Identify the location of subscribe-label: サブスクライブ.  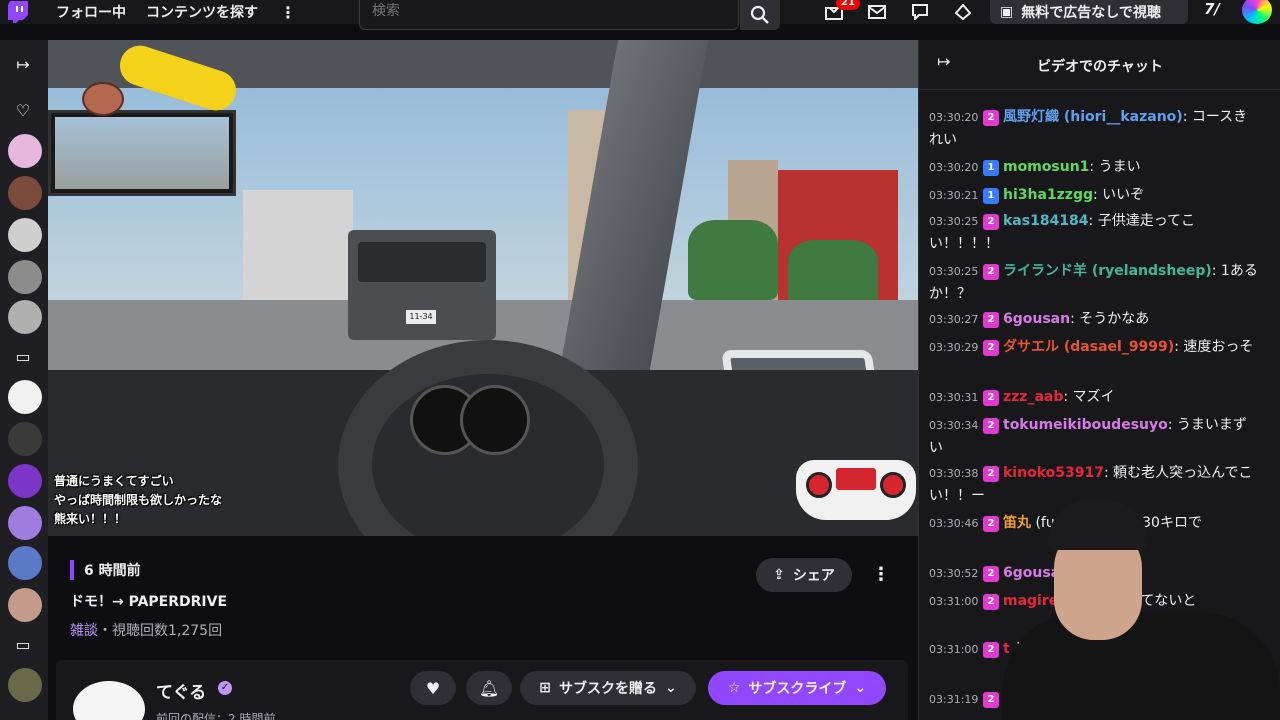
(797, 689).